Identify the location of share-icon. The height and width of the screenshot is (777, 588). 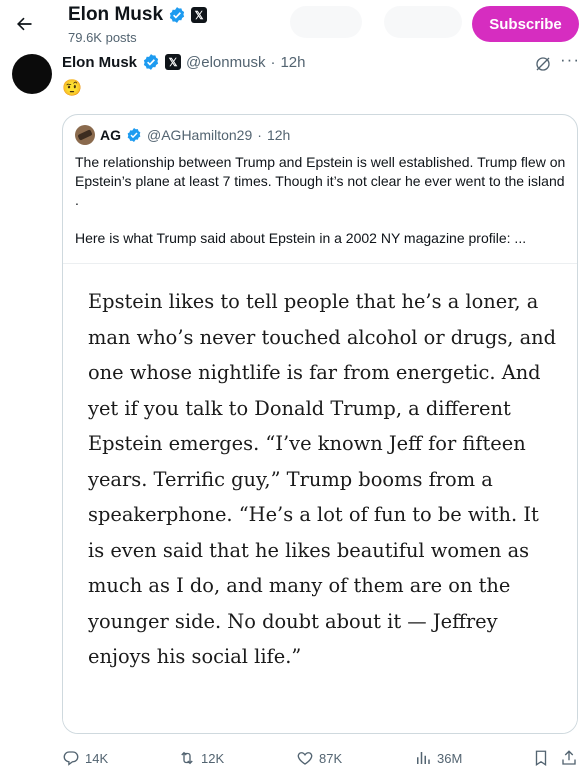
(569, 757).